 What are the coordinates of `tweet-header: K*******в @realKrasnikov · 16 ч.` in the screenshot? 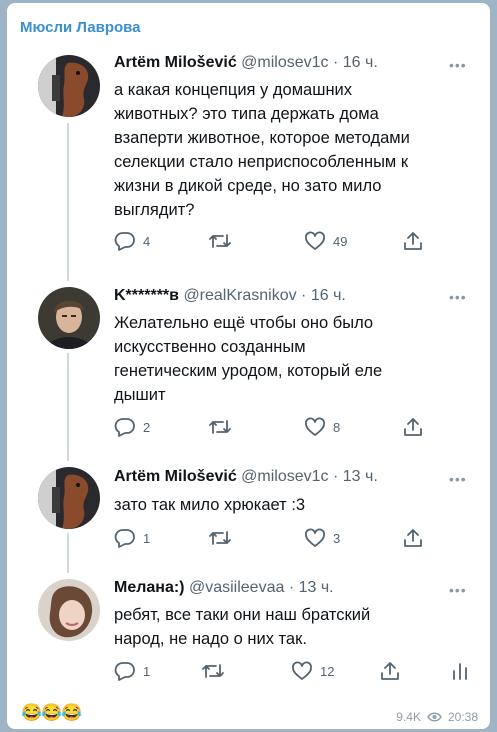 It's located at (230, 295).